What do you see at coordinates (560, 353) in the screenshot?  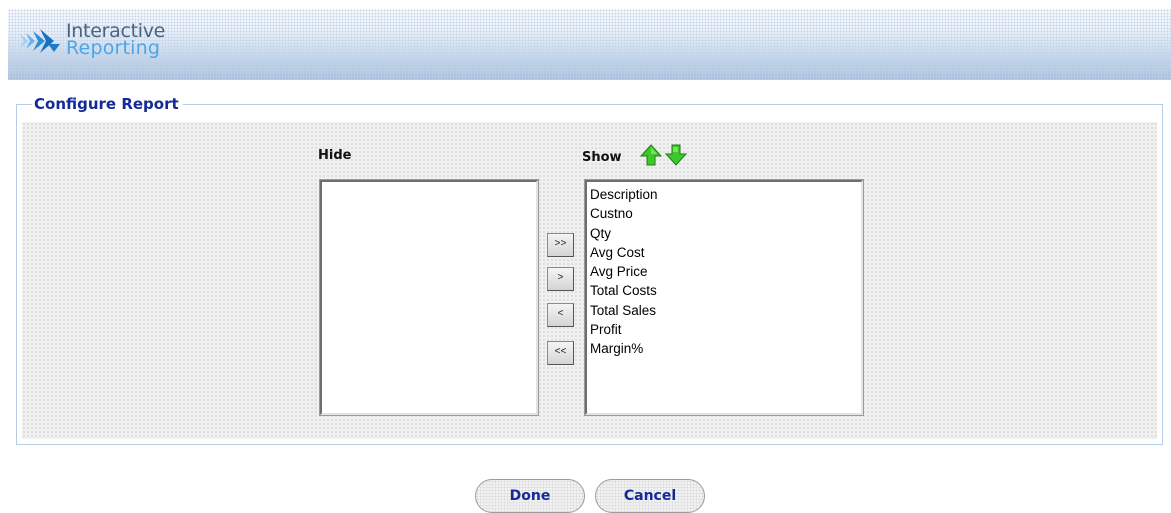 I see `move-all-left-button: <<` at bounding box center [560, 353].